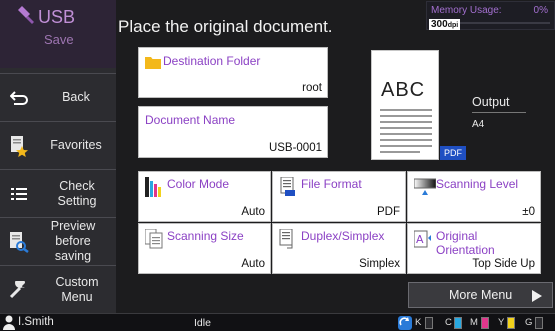  Describe the element at coordinates (474, 322) in the screenshot. I see `ink-label-m: M` at that location.